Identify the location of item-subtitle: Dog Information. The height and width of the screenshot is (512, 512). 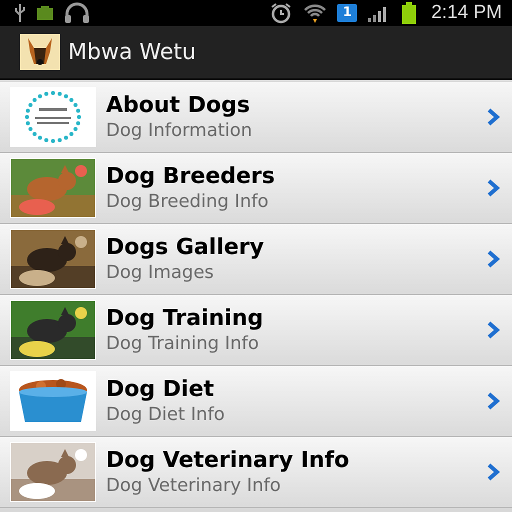
(180, 130).